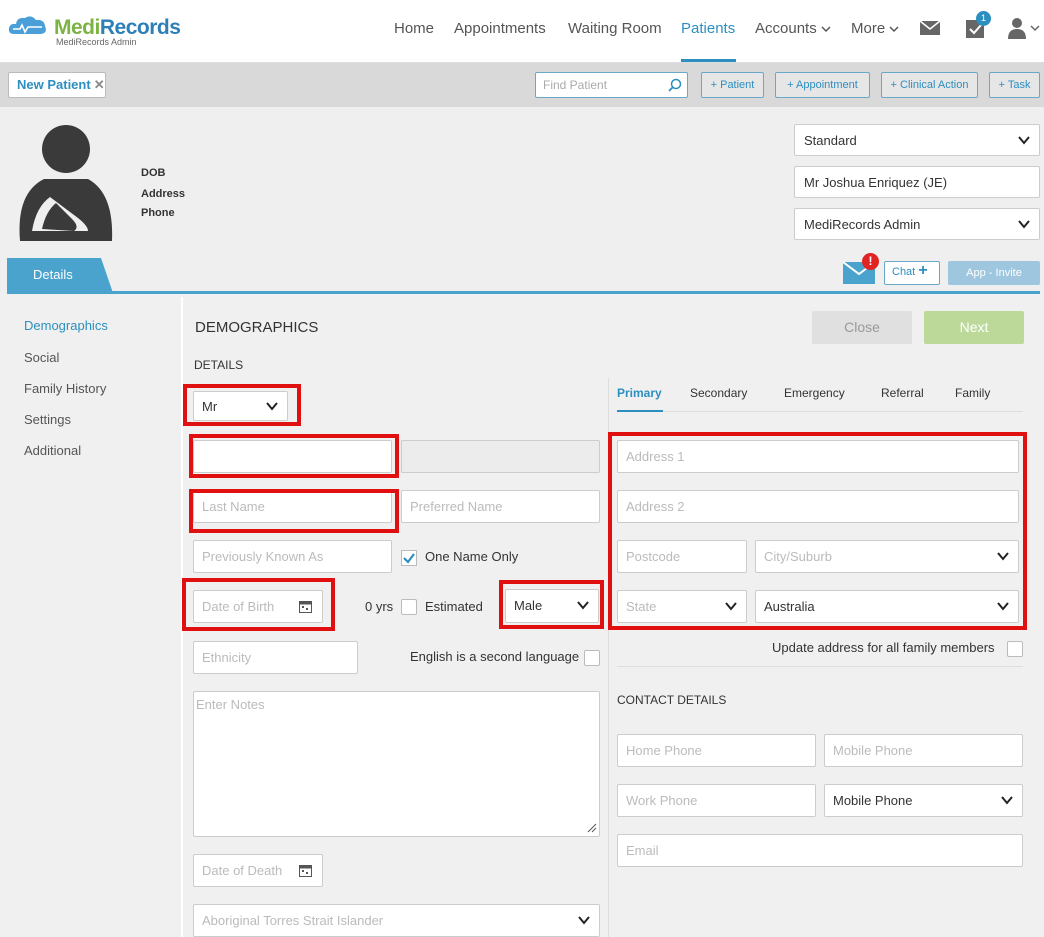 The width and height of the screenshot is (1044, 937). Describe the element at coordinates (293, 920) in the screenshot. I see `atsi-placeholder: Aboriginal Torres Strait Islander` at that location.